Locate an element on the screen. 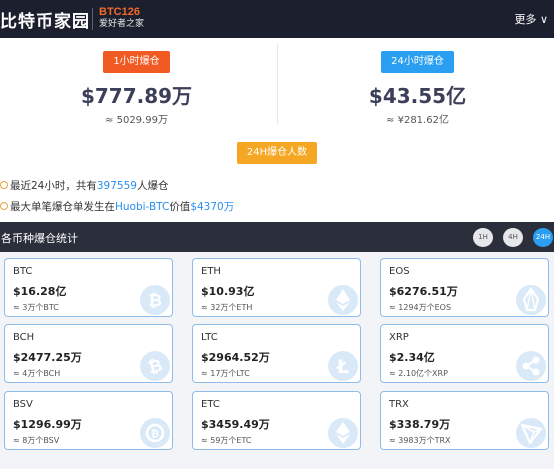  coin-count: ≈ 17万个LTC is located at coordinates (225, 373).